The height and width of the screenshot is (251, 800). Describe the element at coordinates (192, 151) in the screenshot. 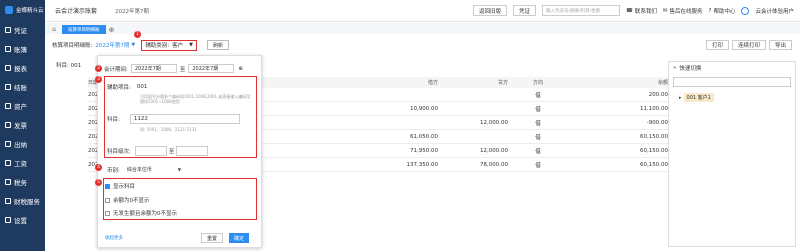

I see `level-to-input` at that location.